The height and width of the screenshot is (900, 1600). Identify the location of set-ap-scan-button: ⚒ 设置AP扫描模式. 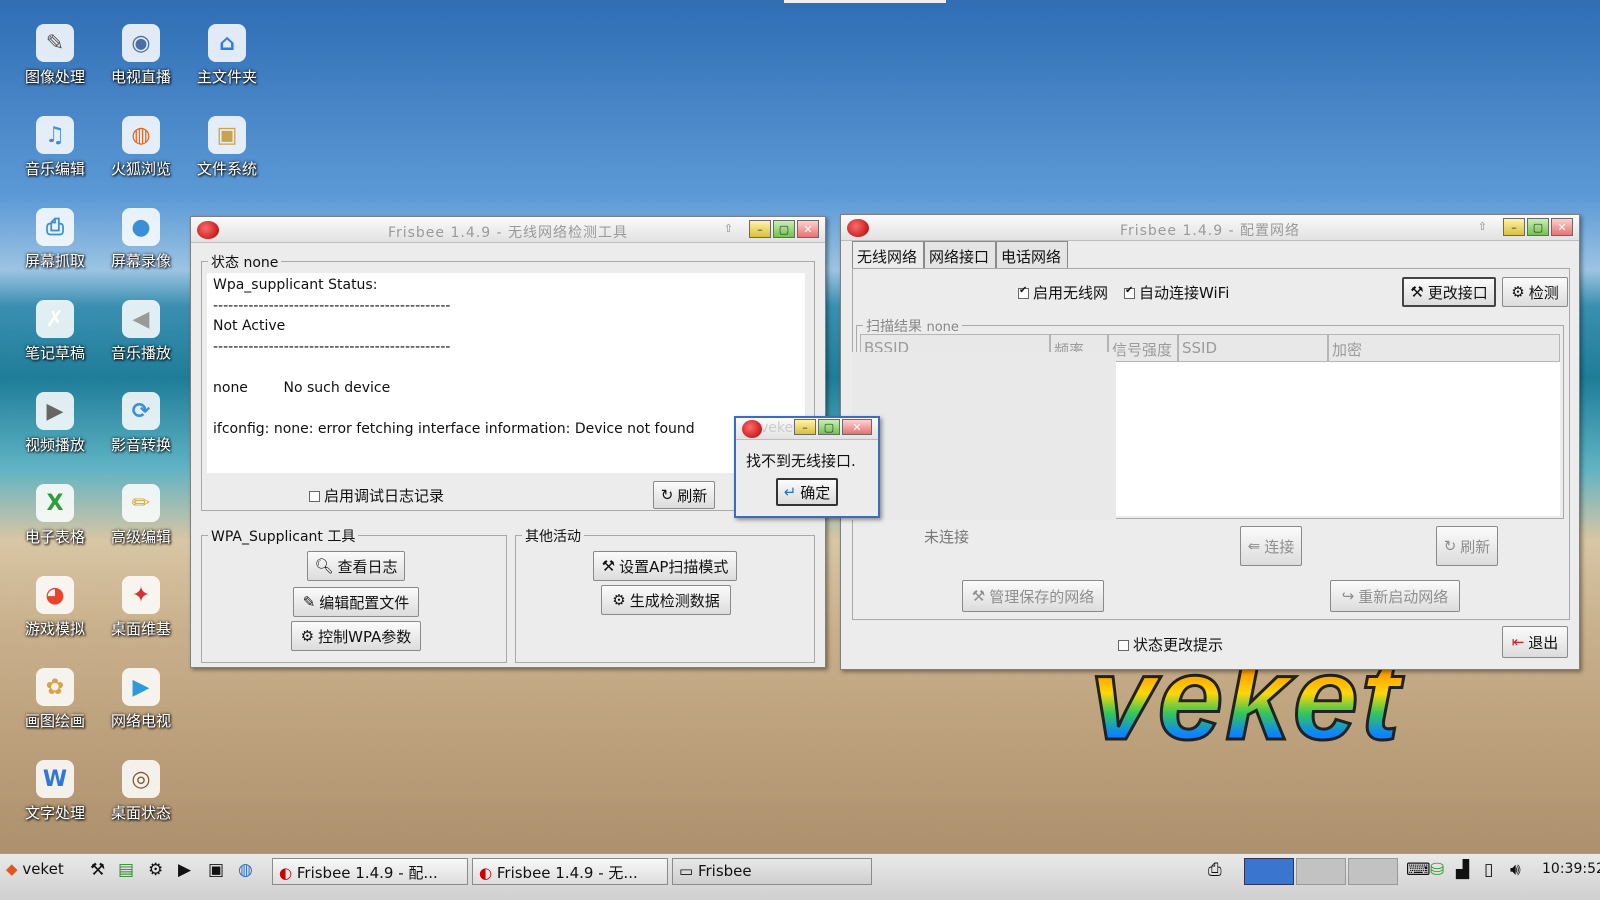
(665, 566).